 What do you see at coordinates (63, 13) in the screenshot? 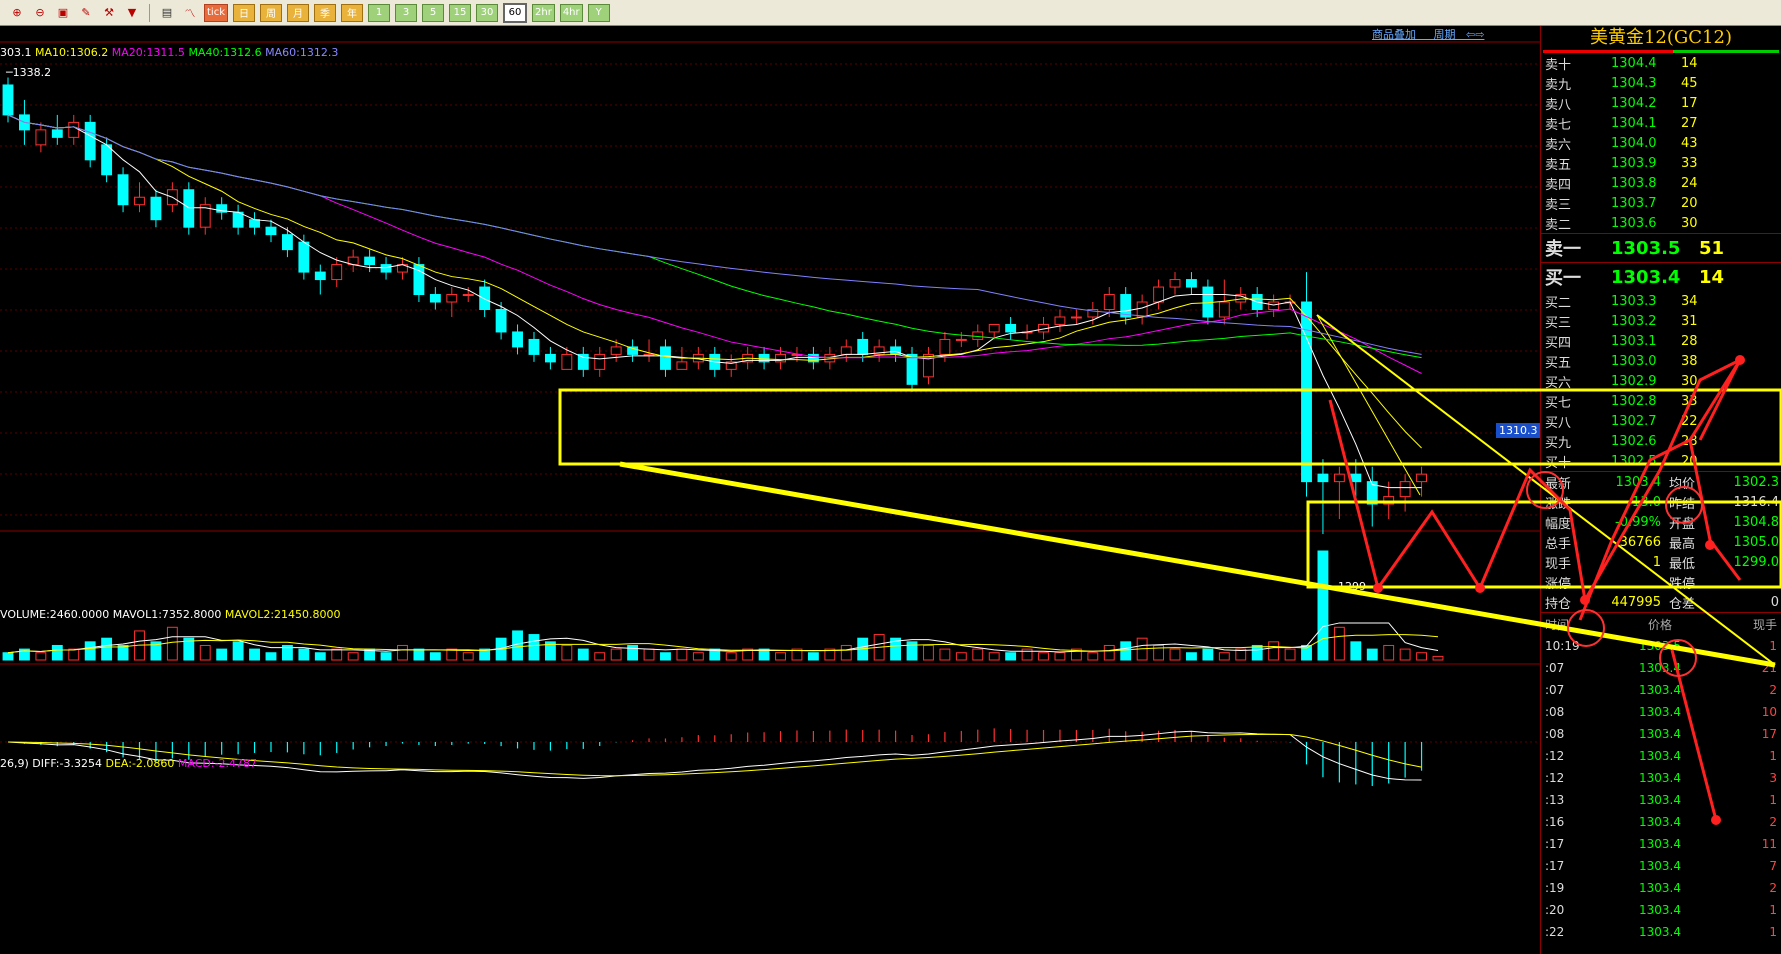
I see `window-icon: ▣` at bounding box center [63, 13].